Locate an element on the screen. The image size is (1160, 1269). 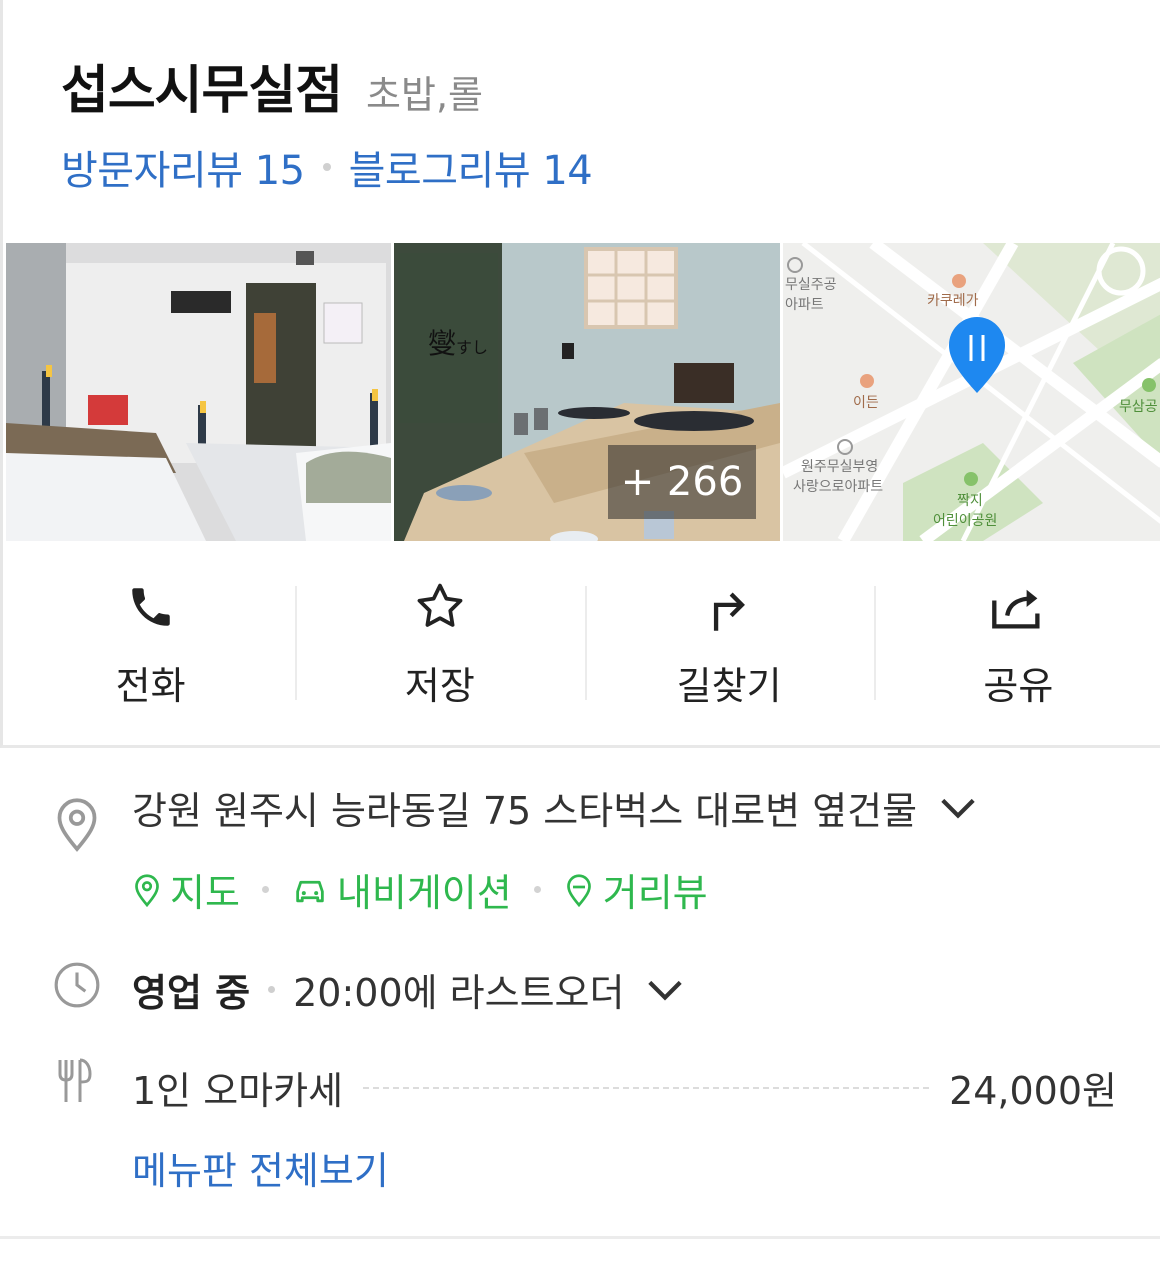
review-links: 방문자리뷰 15 블로그리뷰 14 is located at coordinates (327, 167).